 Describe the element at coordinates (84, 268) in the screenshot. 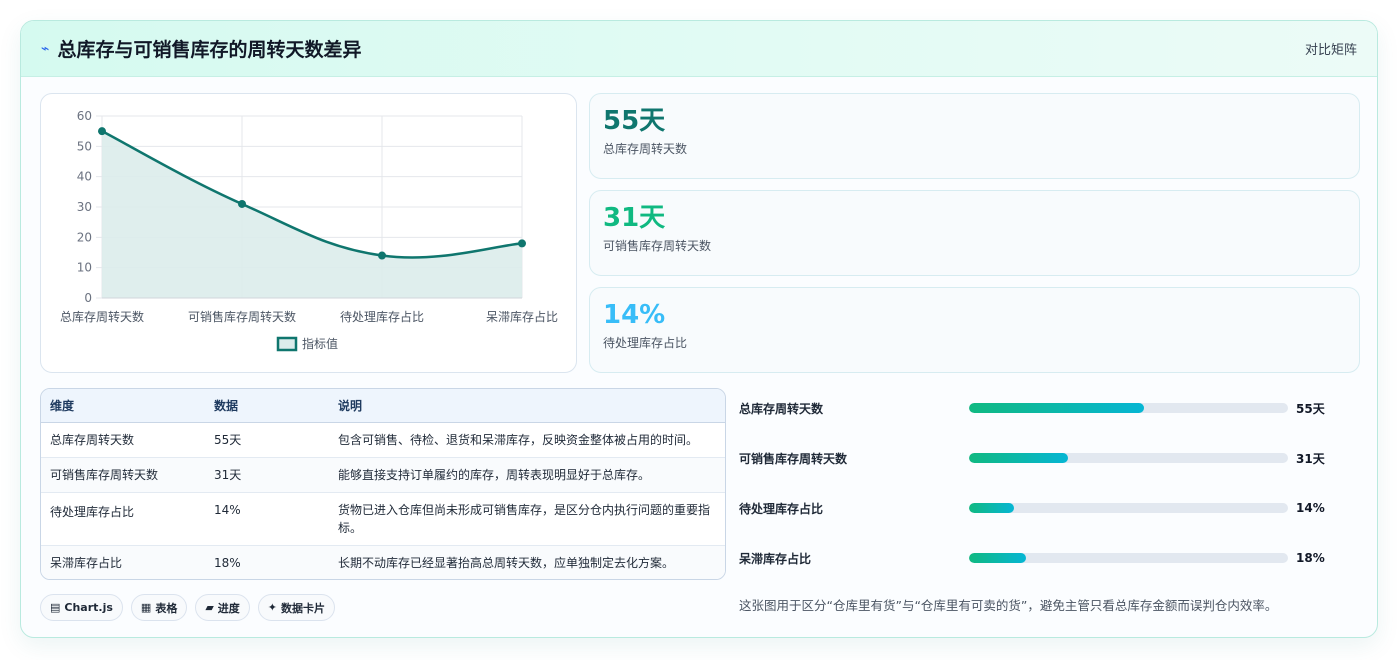

I see `y-tick-label: 10` at that location.